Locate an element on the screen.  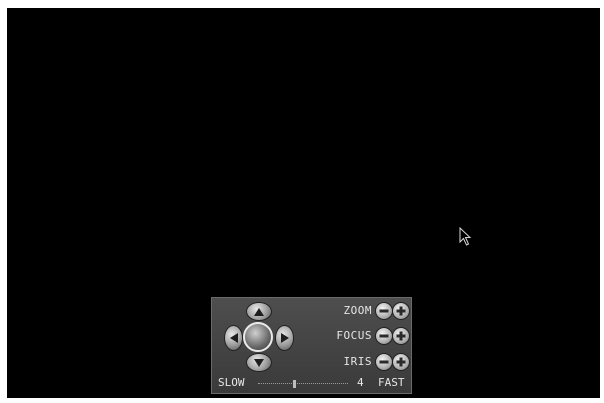
ptz-control-panel: ZOOM FOCUS IRIS SLOW 4 FAST is located at coordinates (311, 345).